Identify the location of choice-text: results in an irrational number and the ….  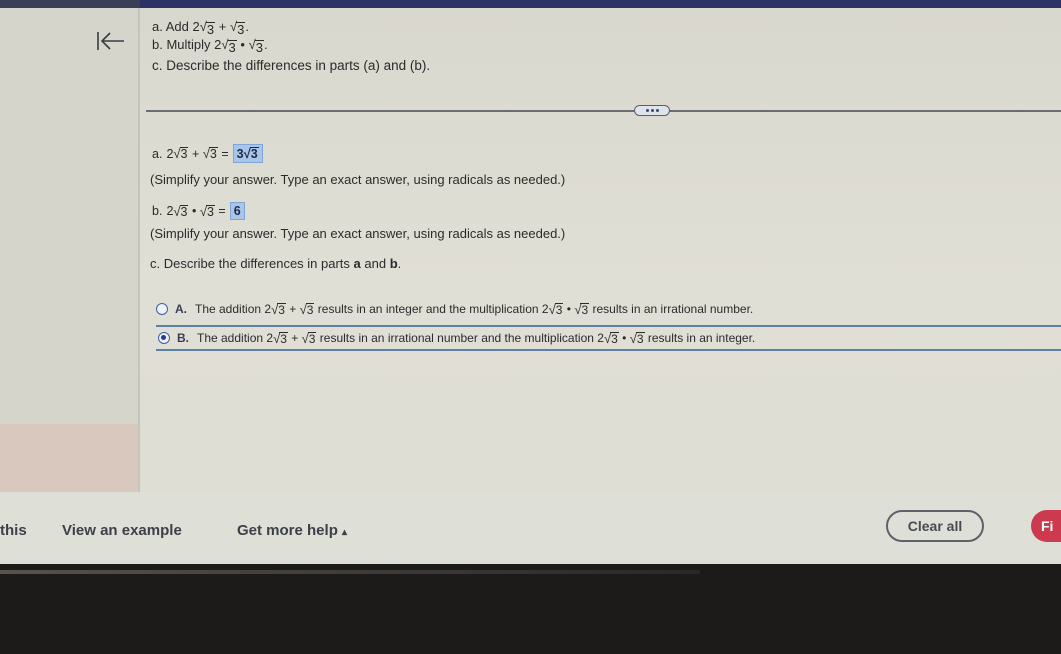
(456, 338).